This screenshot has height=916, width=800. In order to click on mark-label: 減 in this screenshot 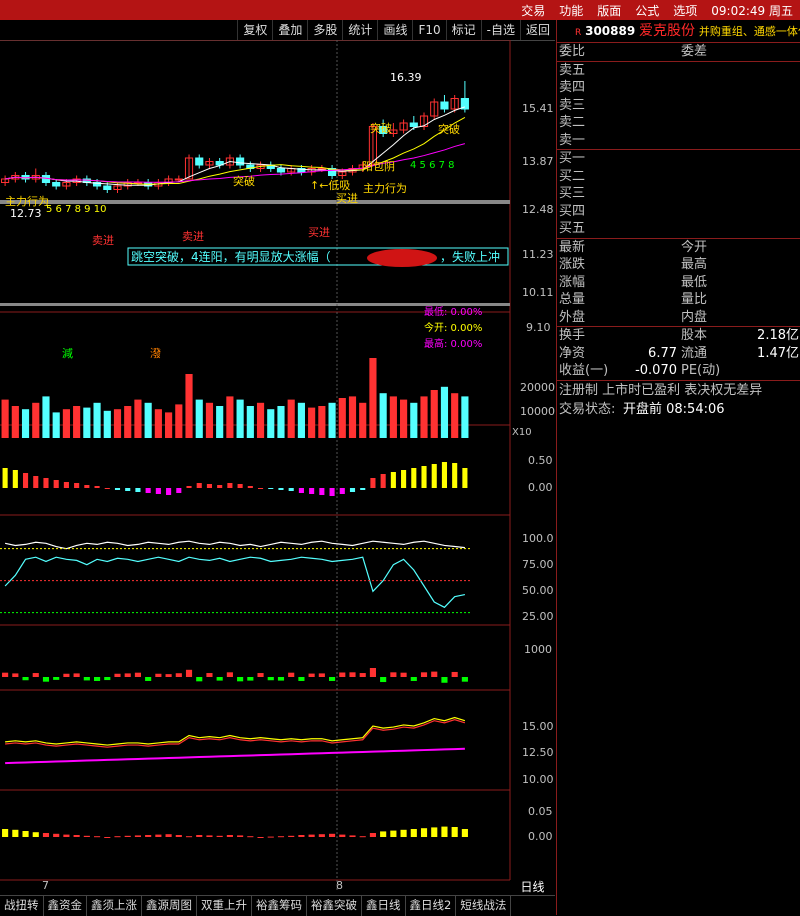, I will do `click(67, 353)`.